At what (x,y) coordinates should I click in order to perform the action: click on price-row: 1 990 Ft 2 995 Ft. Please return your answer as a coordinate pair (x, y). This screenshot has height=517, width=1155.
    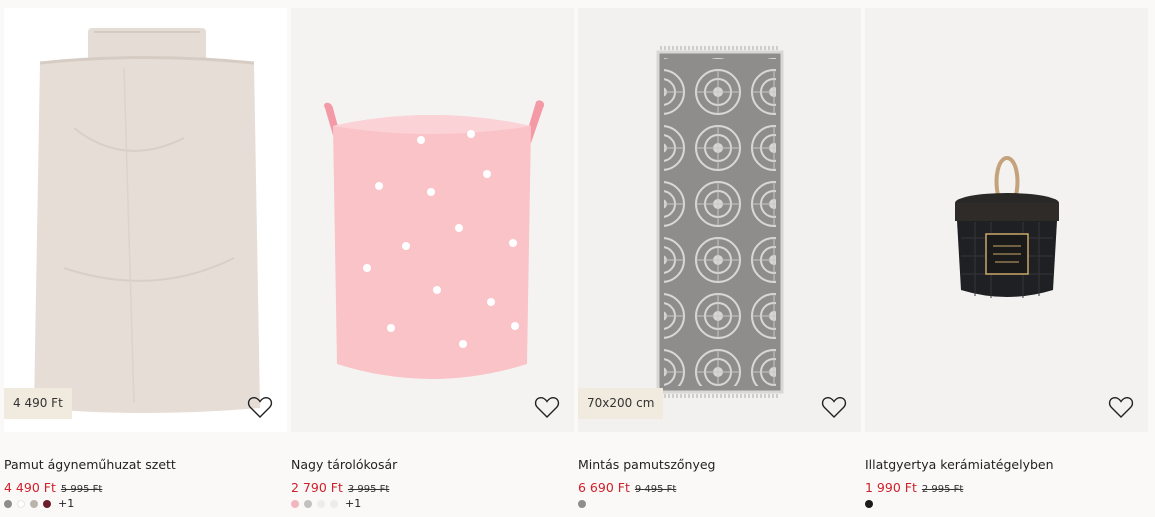
    Looking at the image, I should click on (914, 486).